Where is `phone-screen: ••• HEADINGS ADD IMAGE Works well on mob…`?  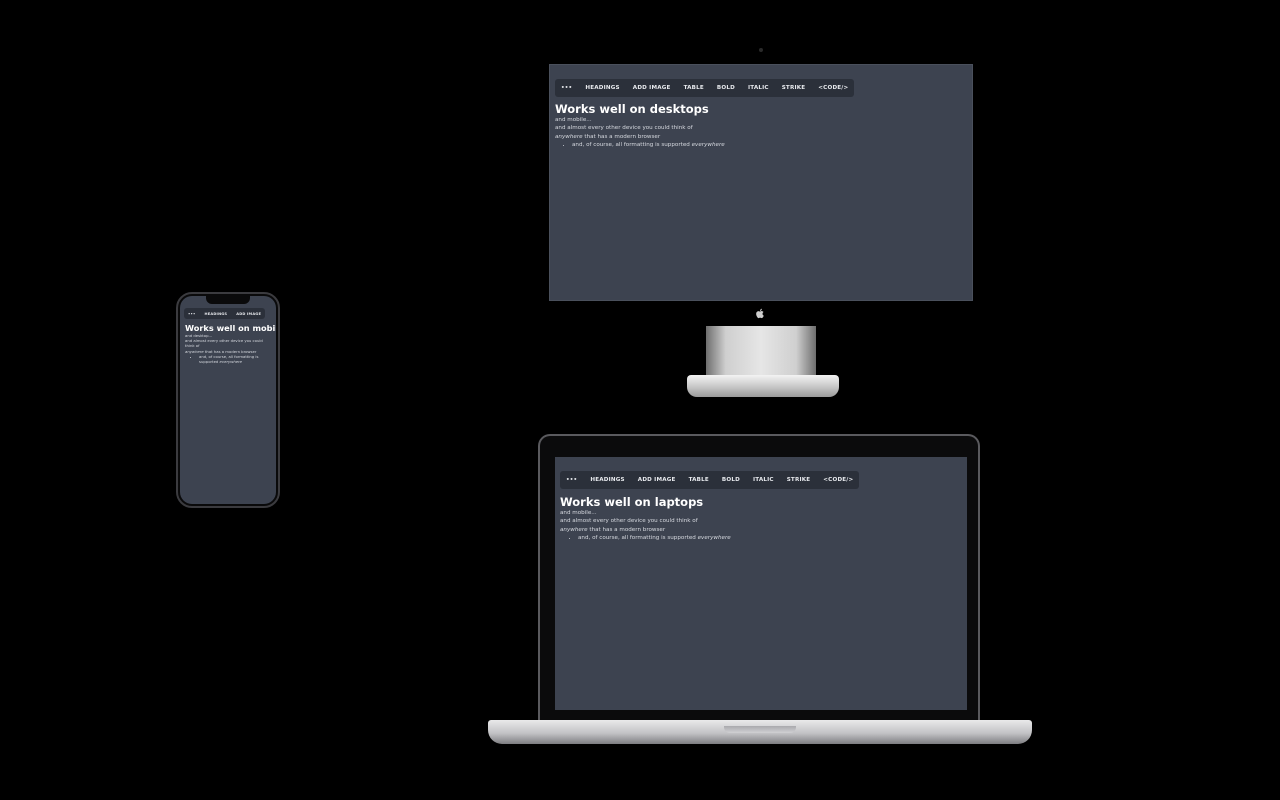
phone-screen: ••• HEADINGS ADD IMAGE Works well on mob… is located at coordinates (228, 400).